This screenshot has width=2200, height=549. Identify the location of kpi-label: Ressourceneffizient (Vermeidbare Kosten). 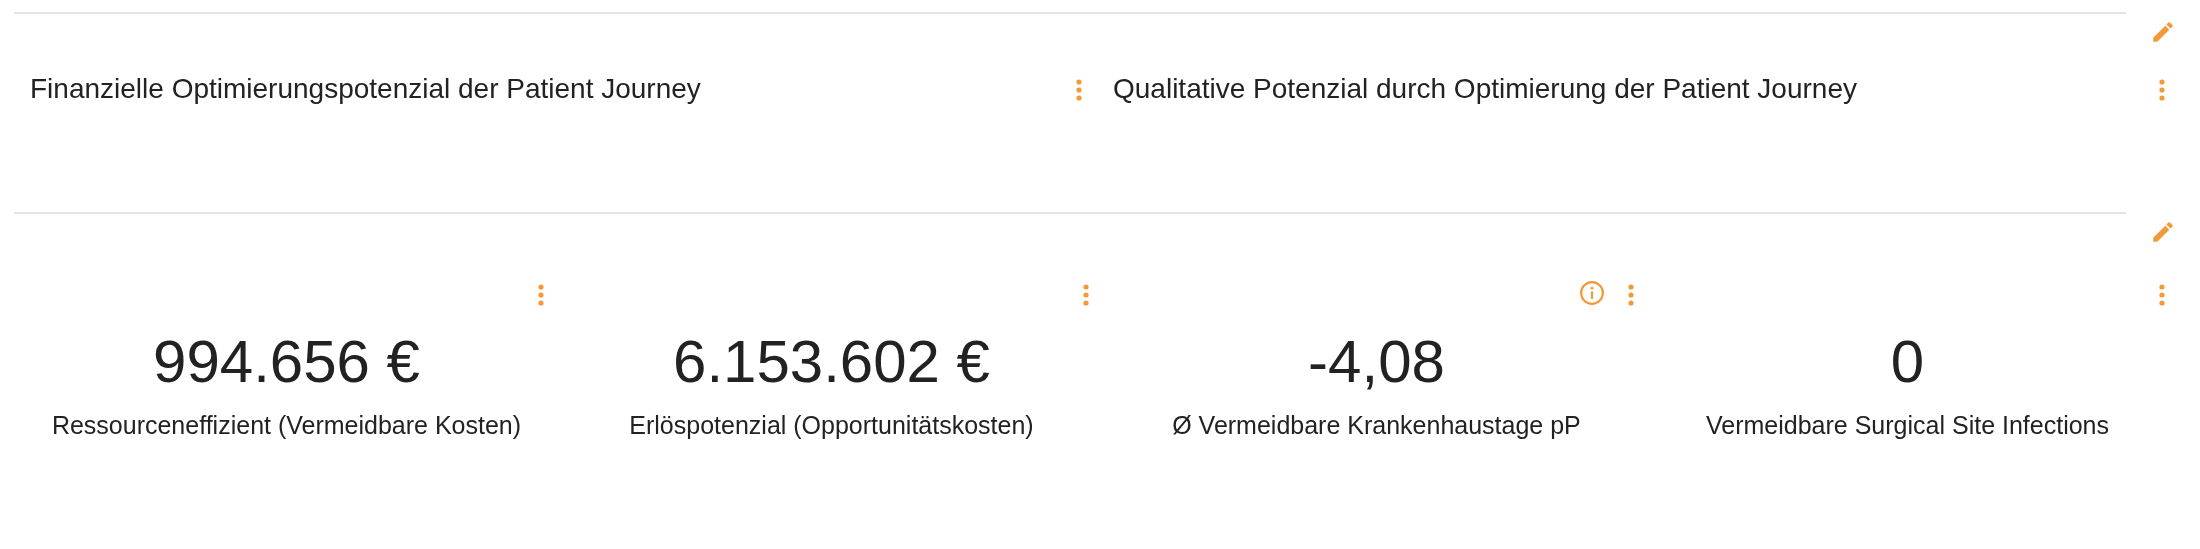
(286, 425).